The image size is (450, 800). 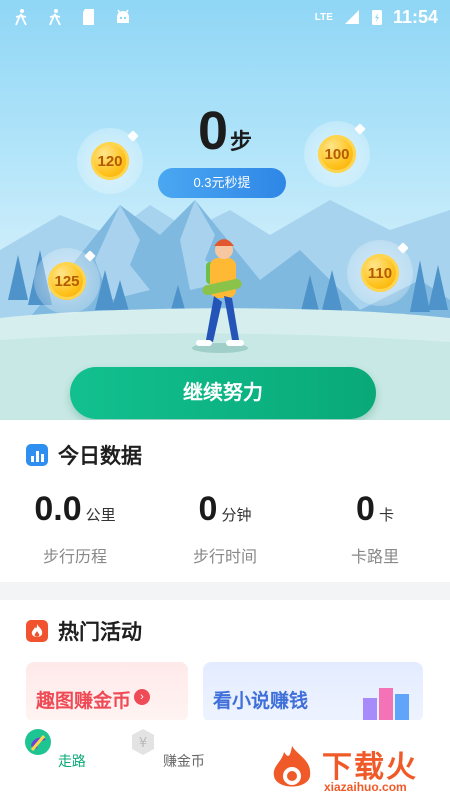 I want to click on coin-amount: 120, so click(x=110, y=161).